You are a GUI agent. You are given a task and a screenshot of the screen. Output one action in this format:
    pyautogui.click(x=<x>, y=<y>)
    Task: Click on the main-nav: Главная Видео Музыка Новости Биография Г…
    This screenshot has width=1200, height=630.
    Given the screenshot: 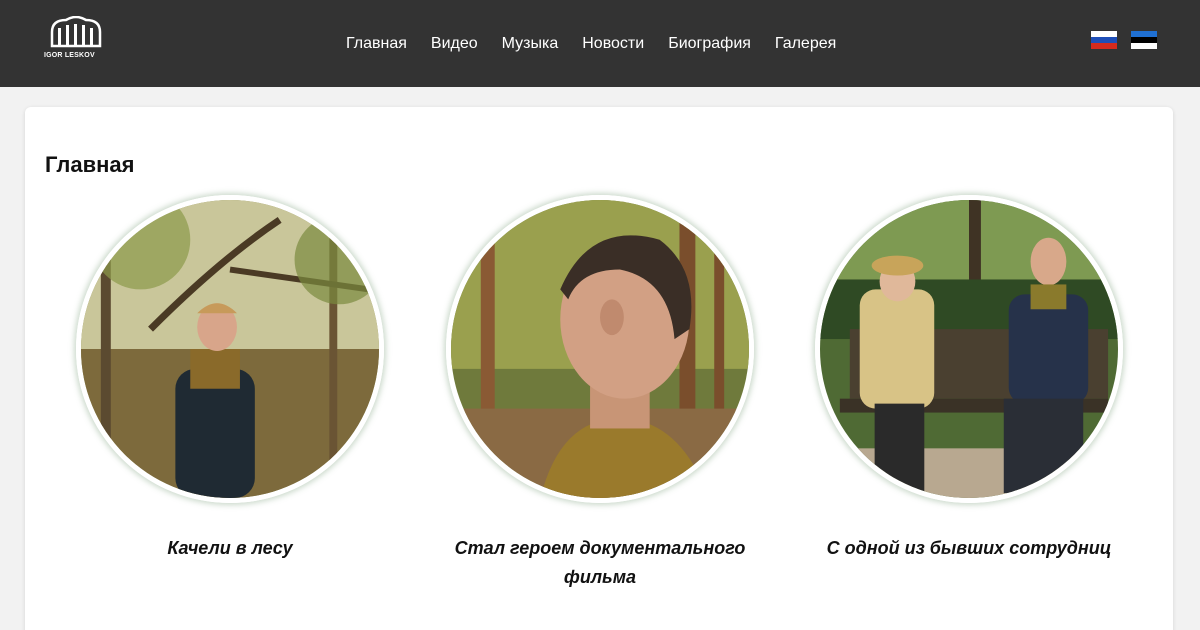 What is the action you would take?
    pyautogui.click(x=591, y=44)
    